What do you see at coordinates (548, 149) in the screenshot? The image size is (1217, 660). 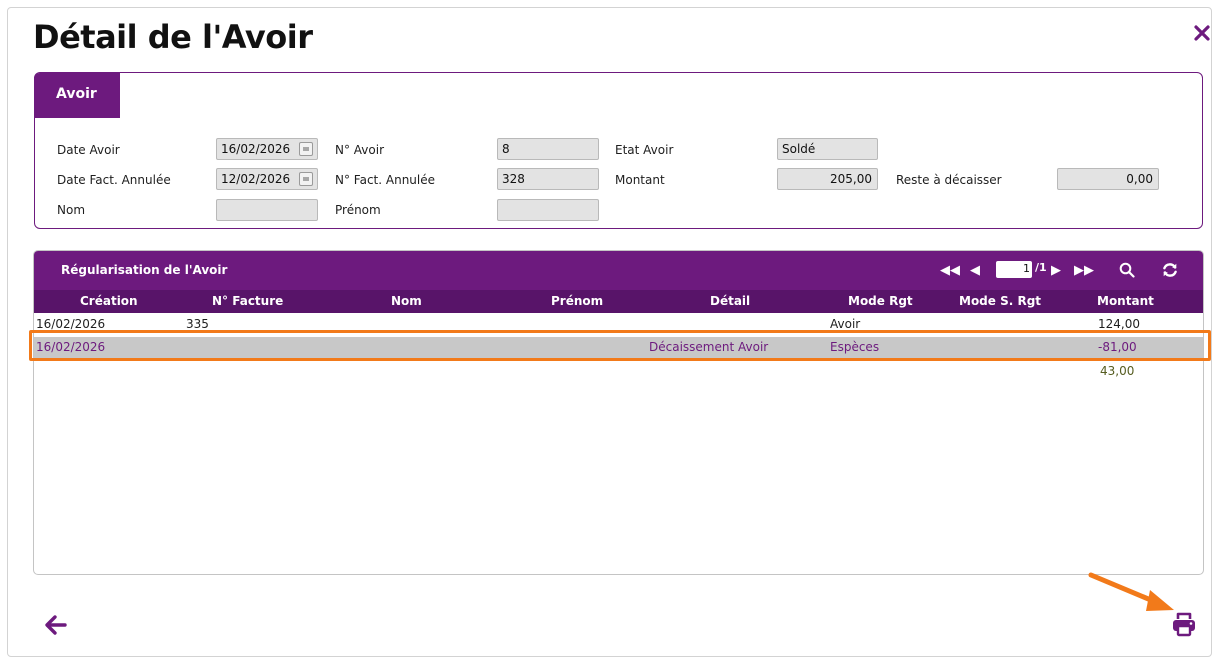 I see `num-avoir-field: 8` at bounding box center [548, 149].